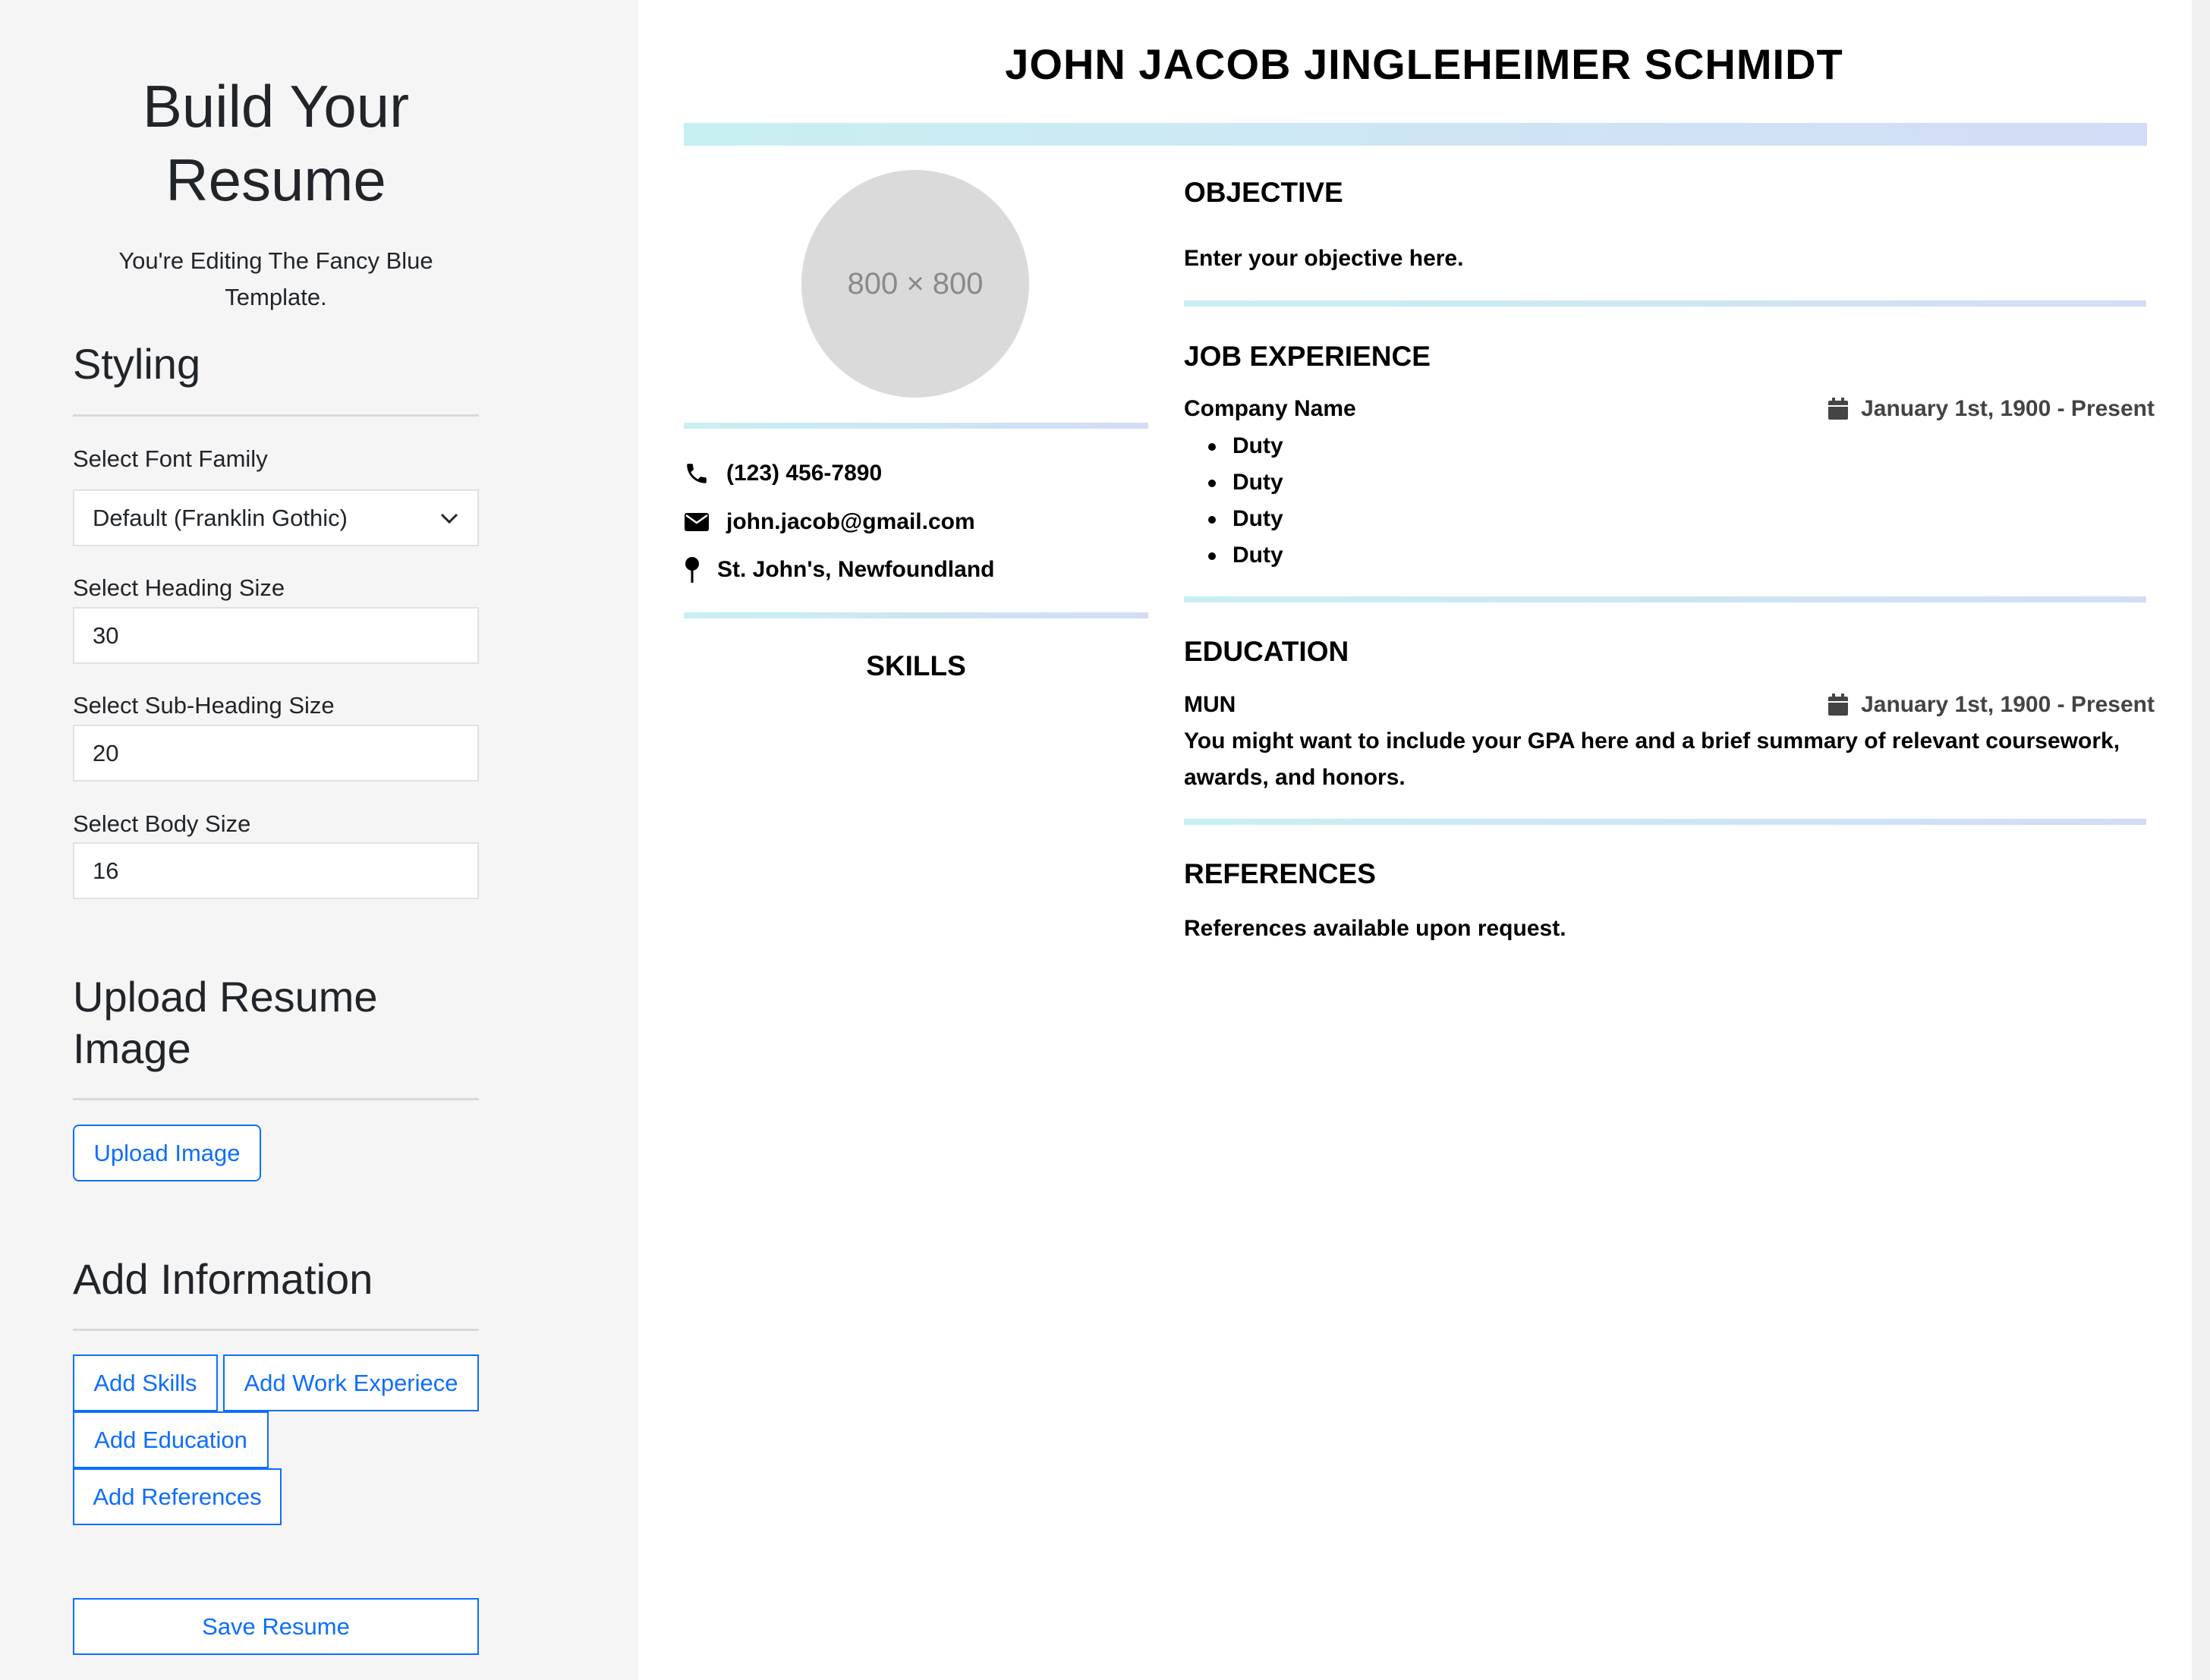 The width and height of the screenshot is (2210, 1680). I want to click on upload-image-button: Upload Image, so click(167, 1153).